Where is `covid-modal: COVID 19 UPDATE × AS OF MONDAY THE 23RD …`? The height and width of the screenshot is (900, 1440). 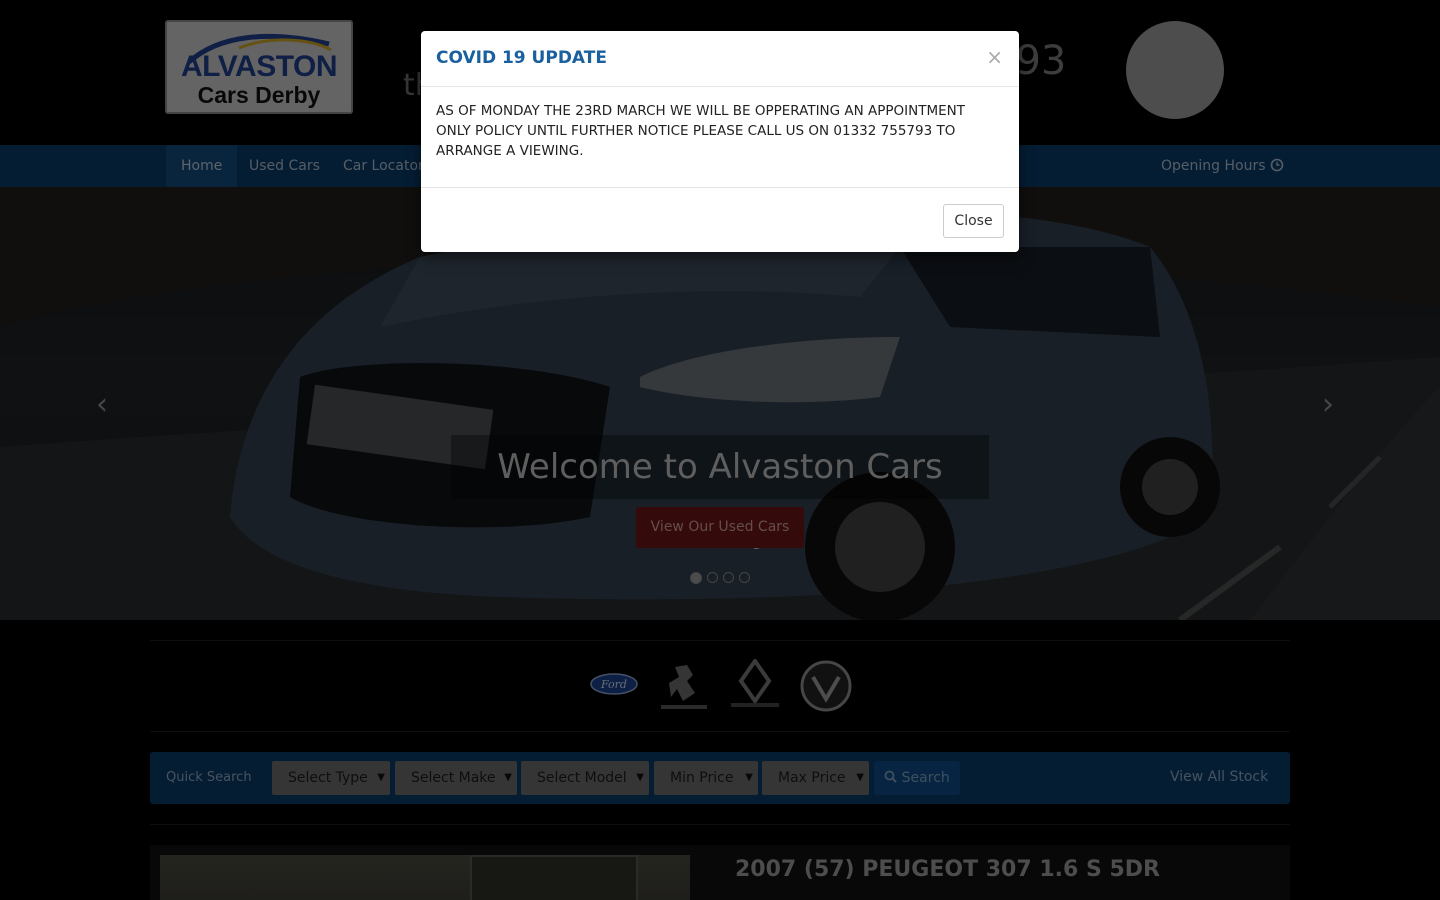
covid-modal: COVID 19 UPDATE × AS OF MONDAY THE 23RD … is located at coordinates (720, 141).